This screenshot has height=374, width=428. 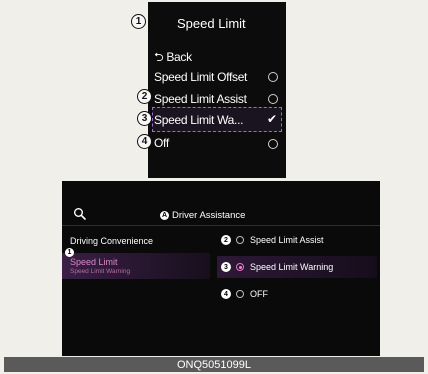 What do you see at coordinates (273, 144) in the screenshot?
I see `radio-off` at bounding box center [273, 144].